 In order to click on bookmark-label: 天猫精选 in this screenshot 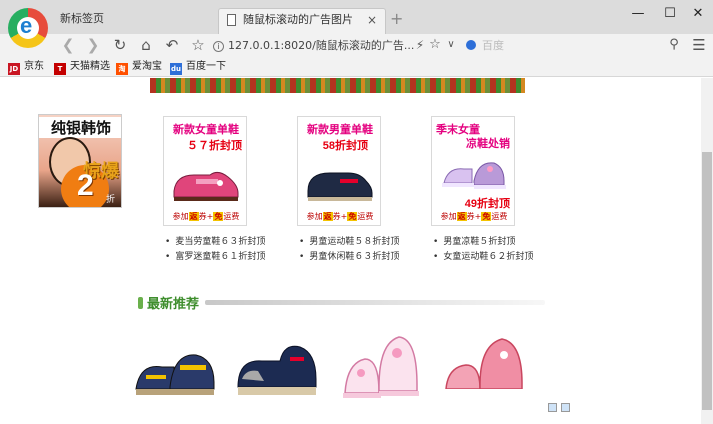, I will do `click(90, 66)`.